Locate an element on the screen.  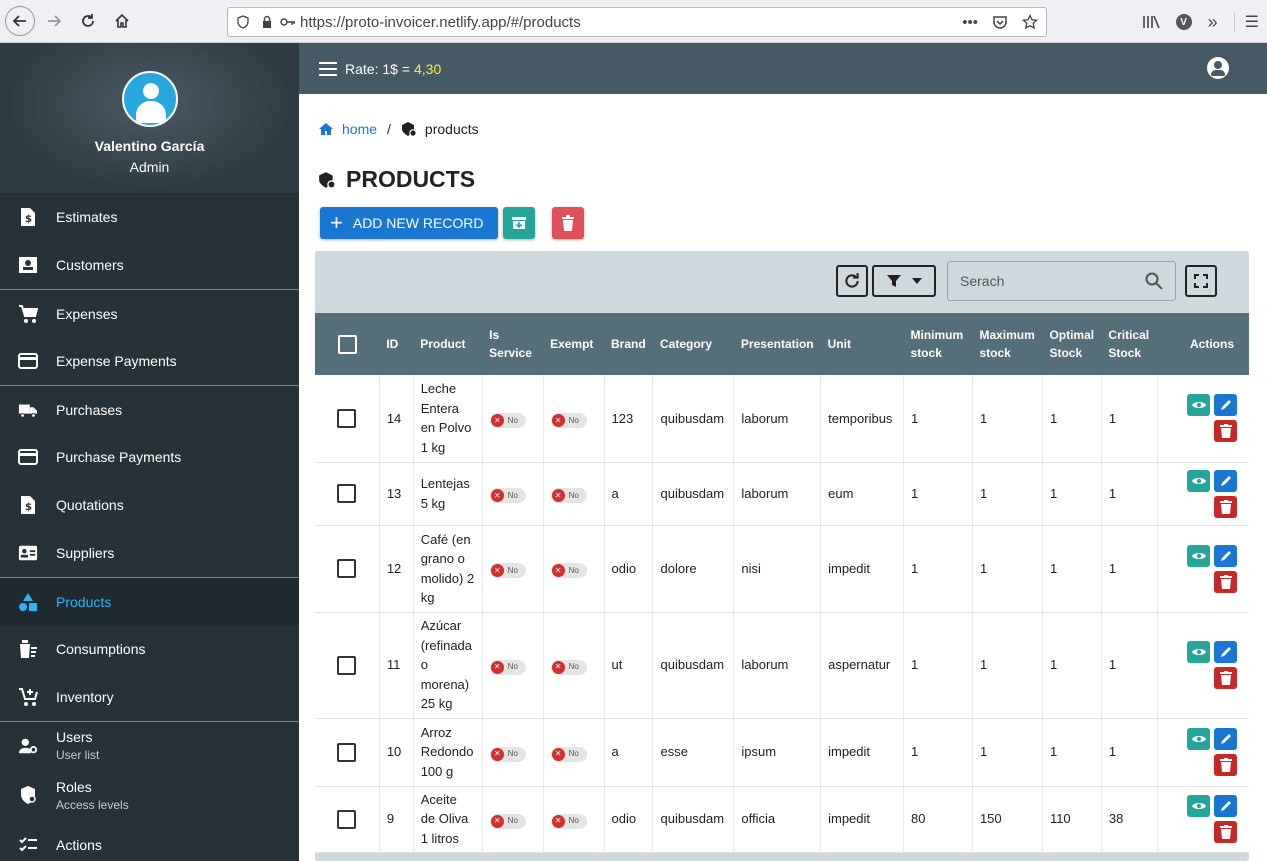
cart-icon is located at coordinates (28, 314).